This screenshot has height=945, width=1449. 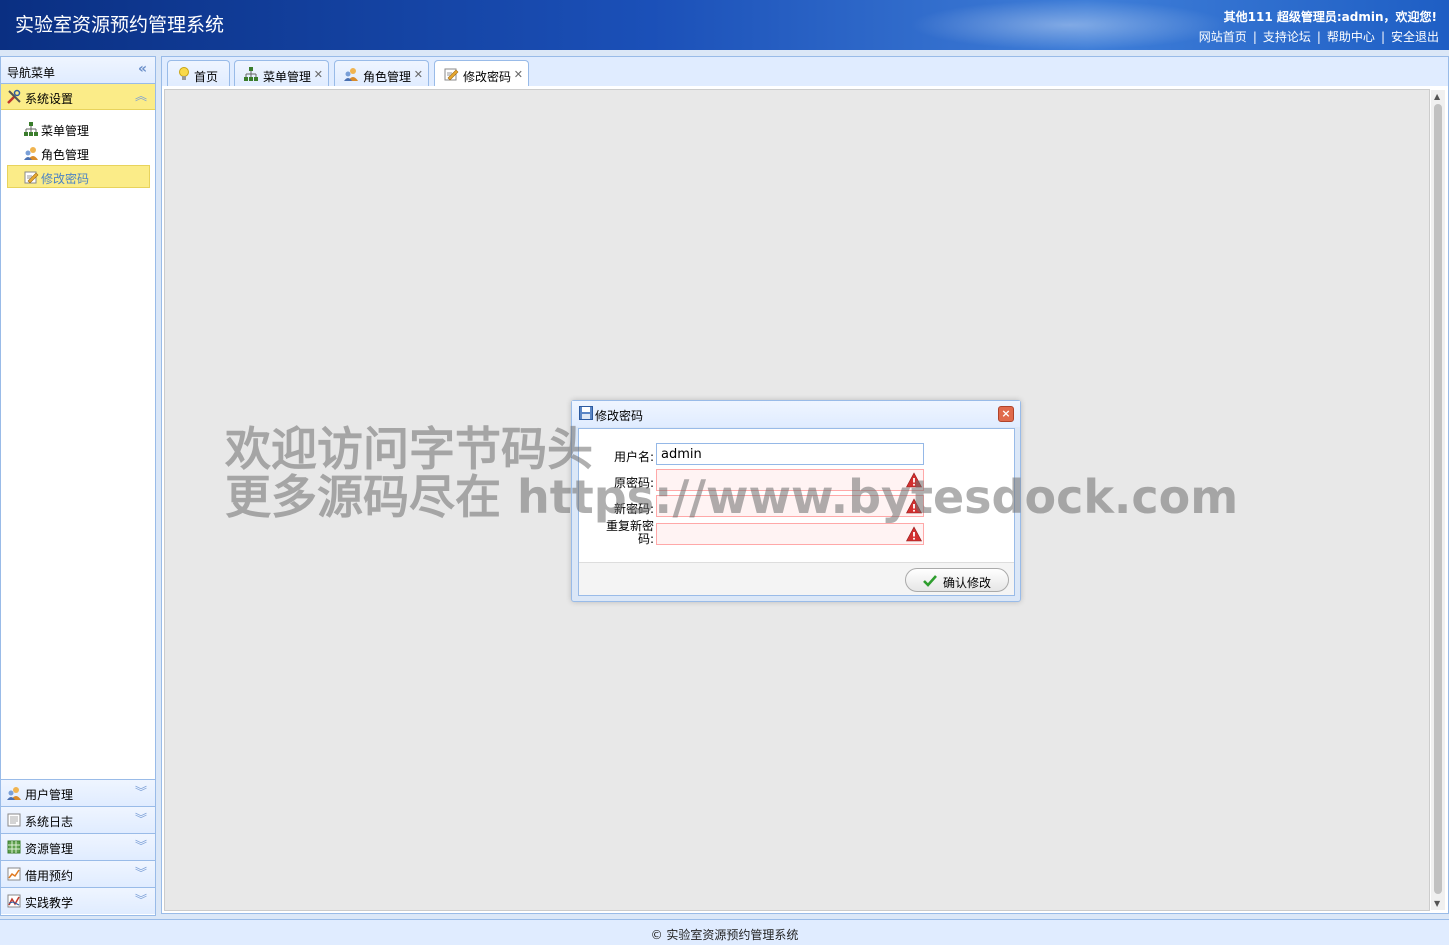 What do you see at coordinates (78, 97) in the screenshot?
I see `accordion-system-settings: 系统设置 ︽` at bounding box center [78, 97].